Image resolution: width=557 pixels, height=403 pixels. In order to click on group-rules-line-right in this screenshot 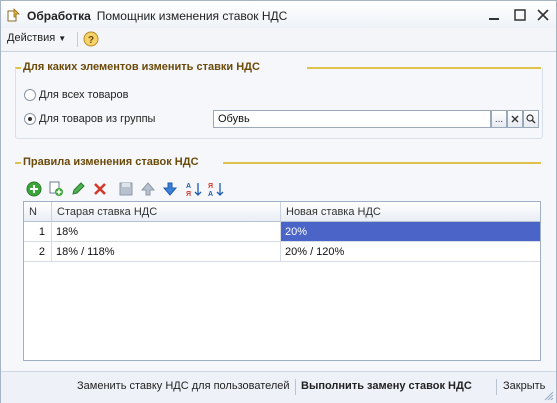, I will do `click(382, 163)`.